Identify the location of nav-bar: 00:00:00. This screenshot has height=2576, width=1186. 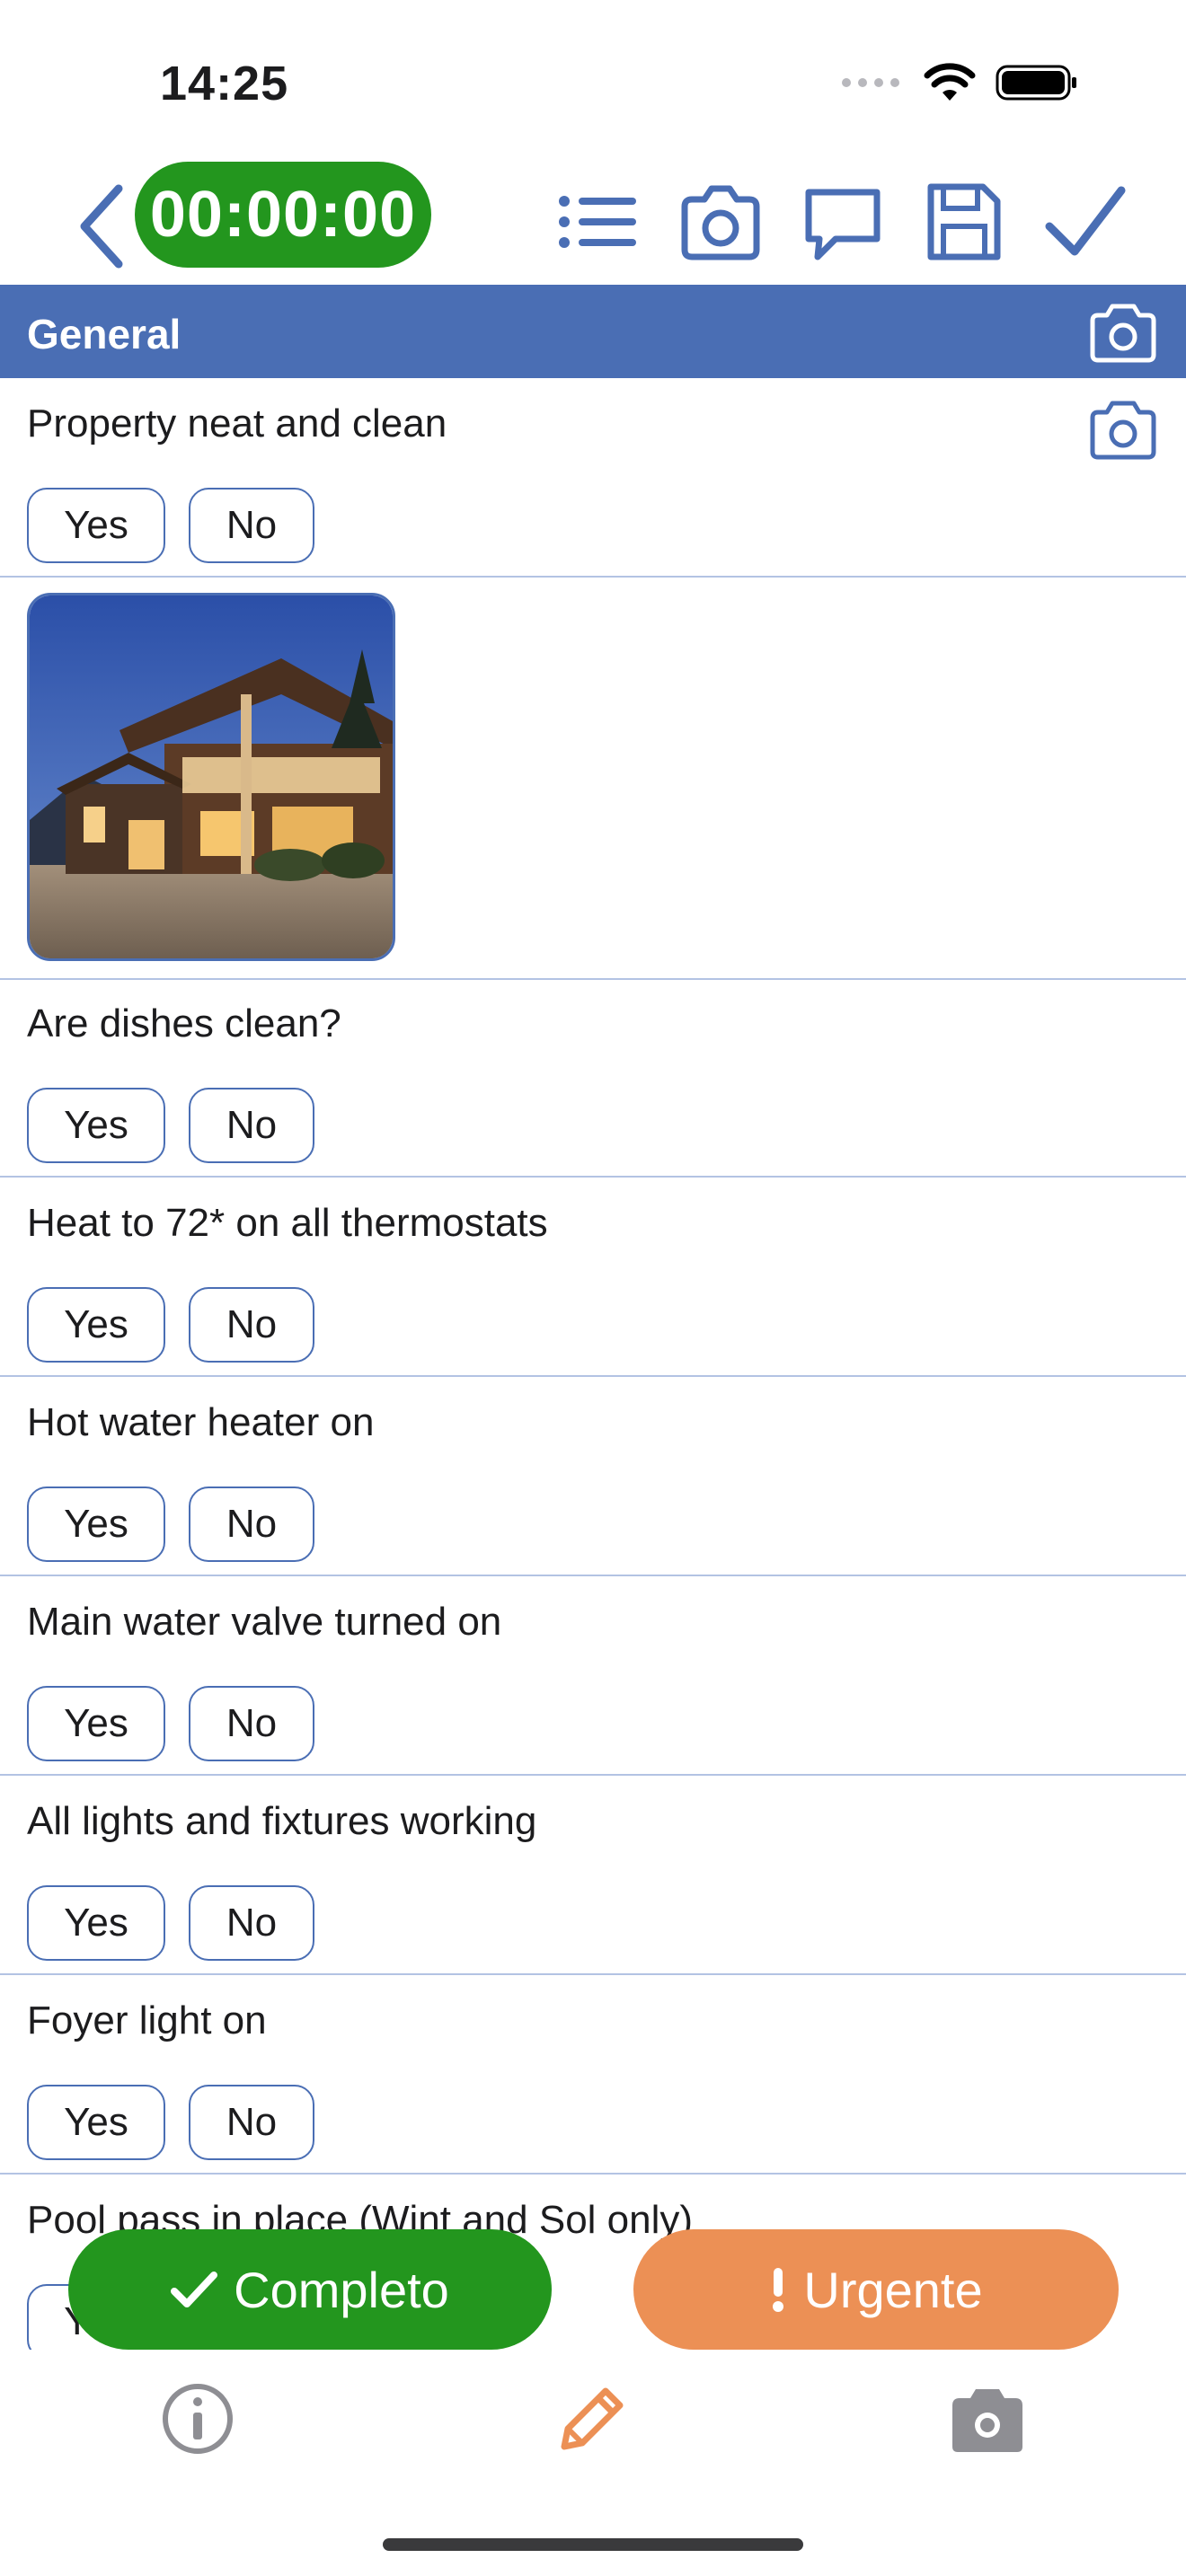
(593, 223).